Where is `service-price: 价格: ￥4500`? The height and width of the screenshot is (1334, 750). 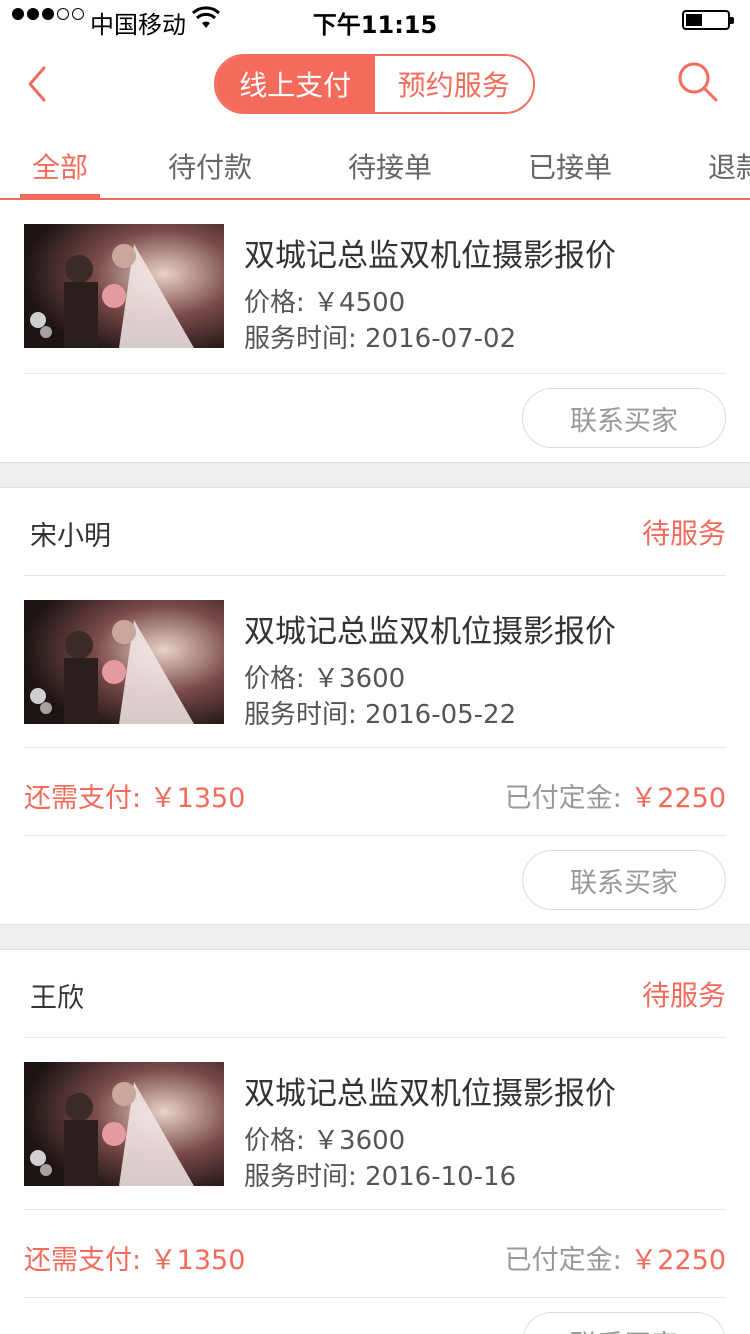
service-price: 价格: ￥4500 is located at coordinates (325, 303).